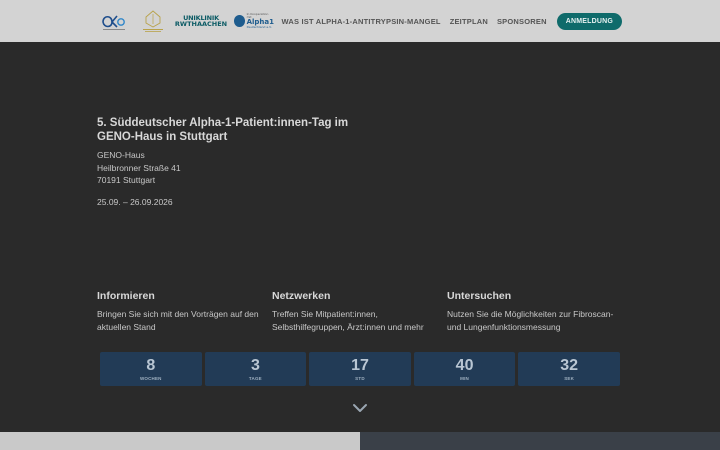 The width and height of the screenshot is (720, 450). I want to click on countdown-label: TAGE, so click(255, 378).